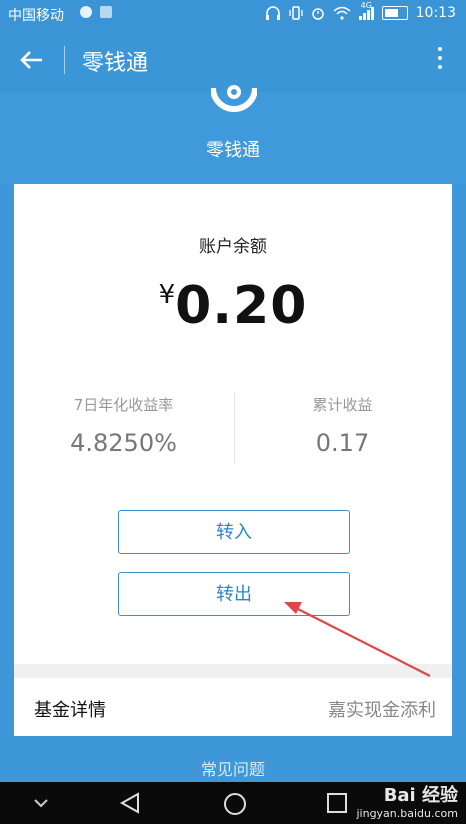 Image resolution: width=466 pixels, height=824 pixels. Describe the element at coordinates (106, 12) in the screenshot. I see `image-icon` at that location.